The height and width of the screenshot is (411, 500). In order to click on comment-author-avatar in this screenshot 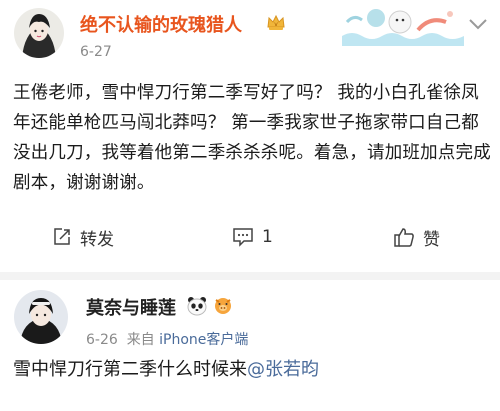, I will do `click(41, 317)`.